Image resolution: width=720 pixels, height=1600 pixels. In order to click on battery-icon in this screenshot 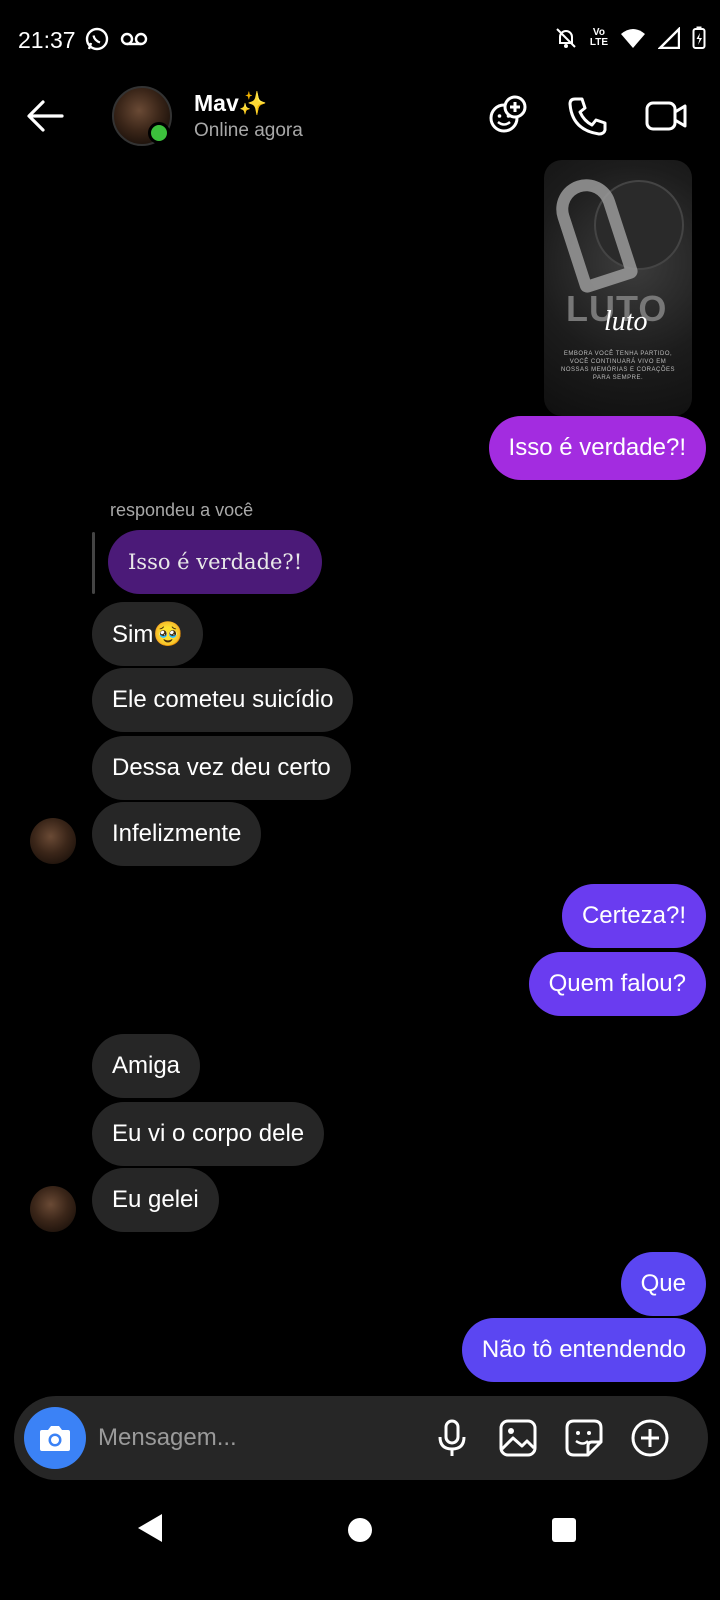, I will do `click(699, 37)`.